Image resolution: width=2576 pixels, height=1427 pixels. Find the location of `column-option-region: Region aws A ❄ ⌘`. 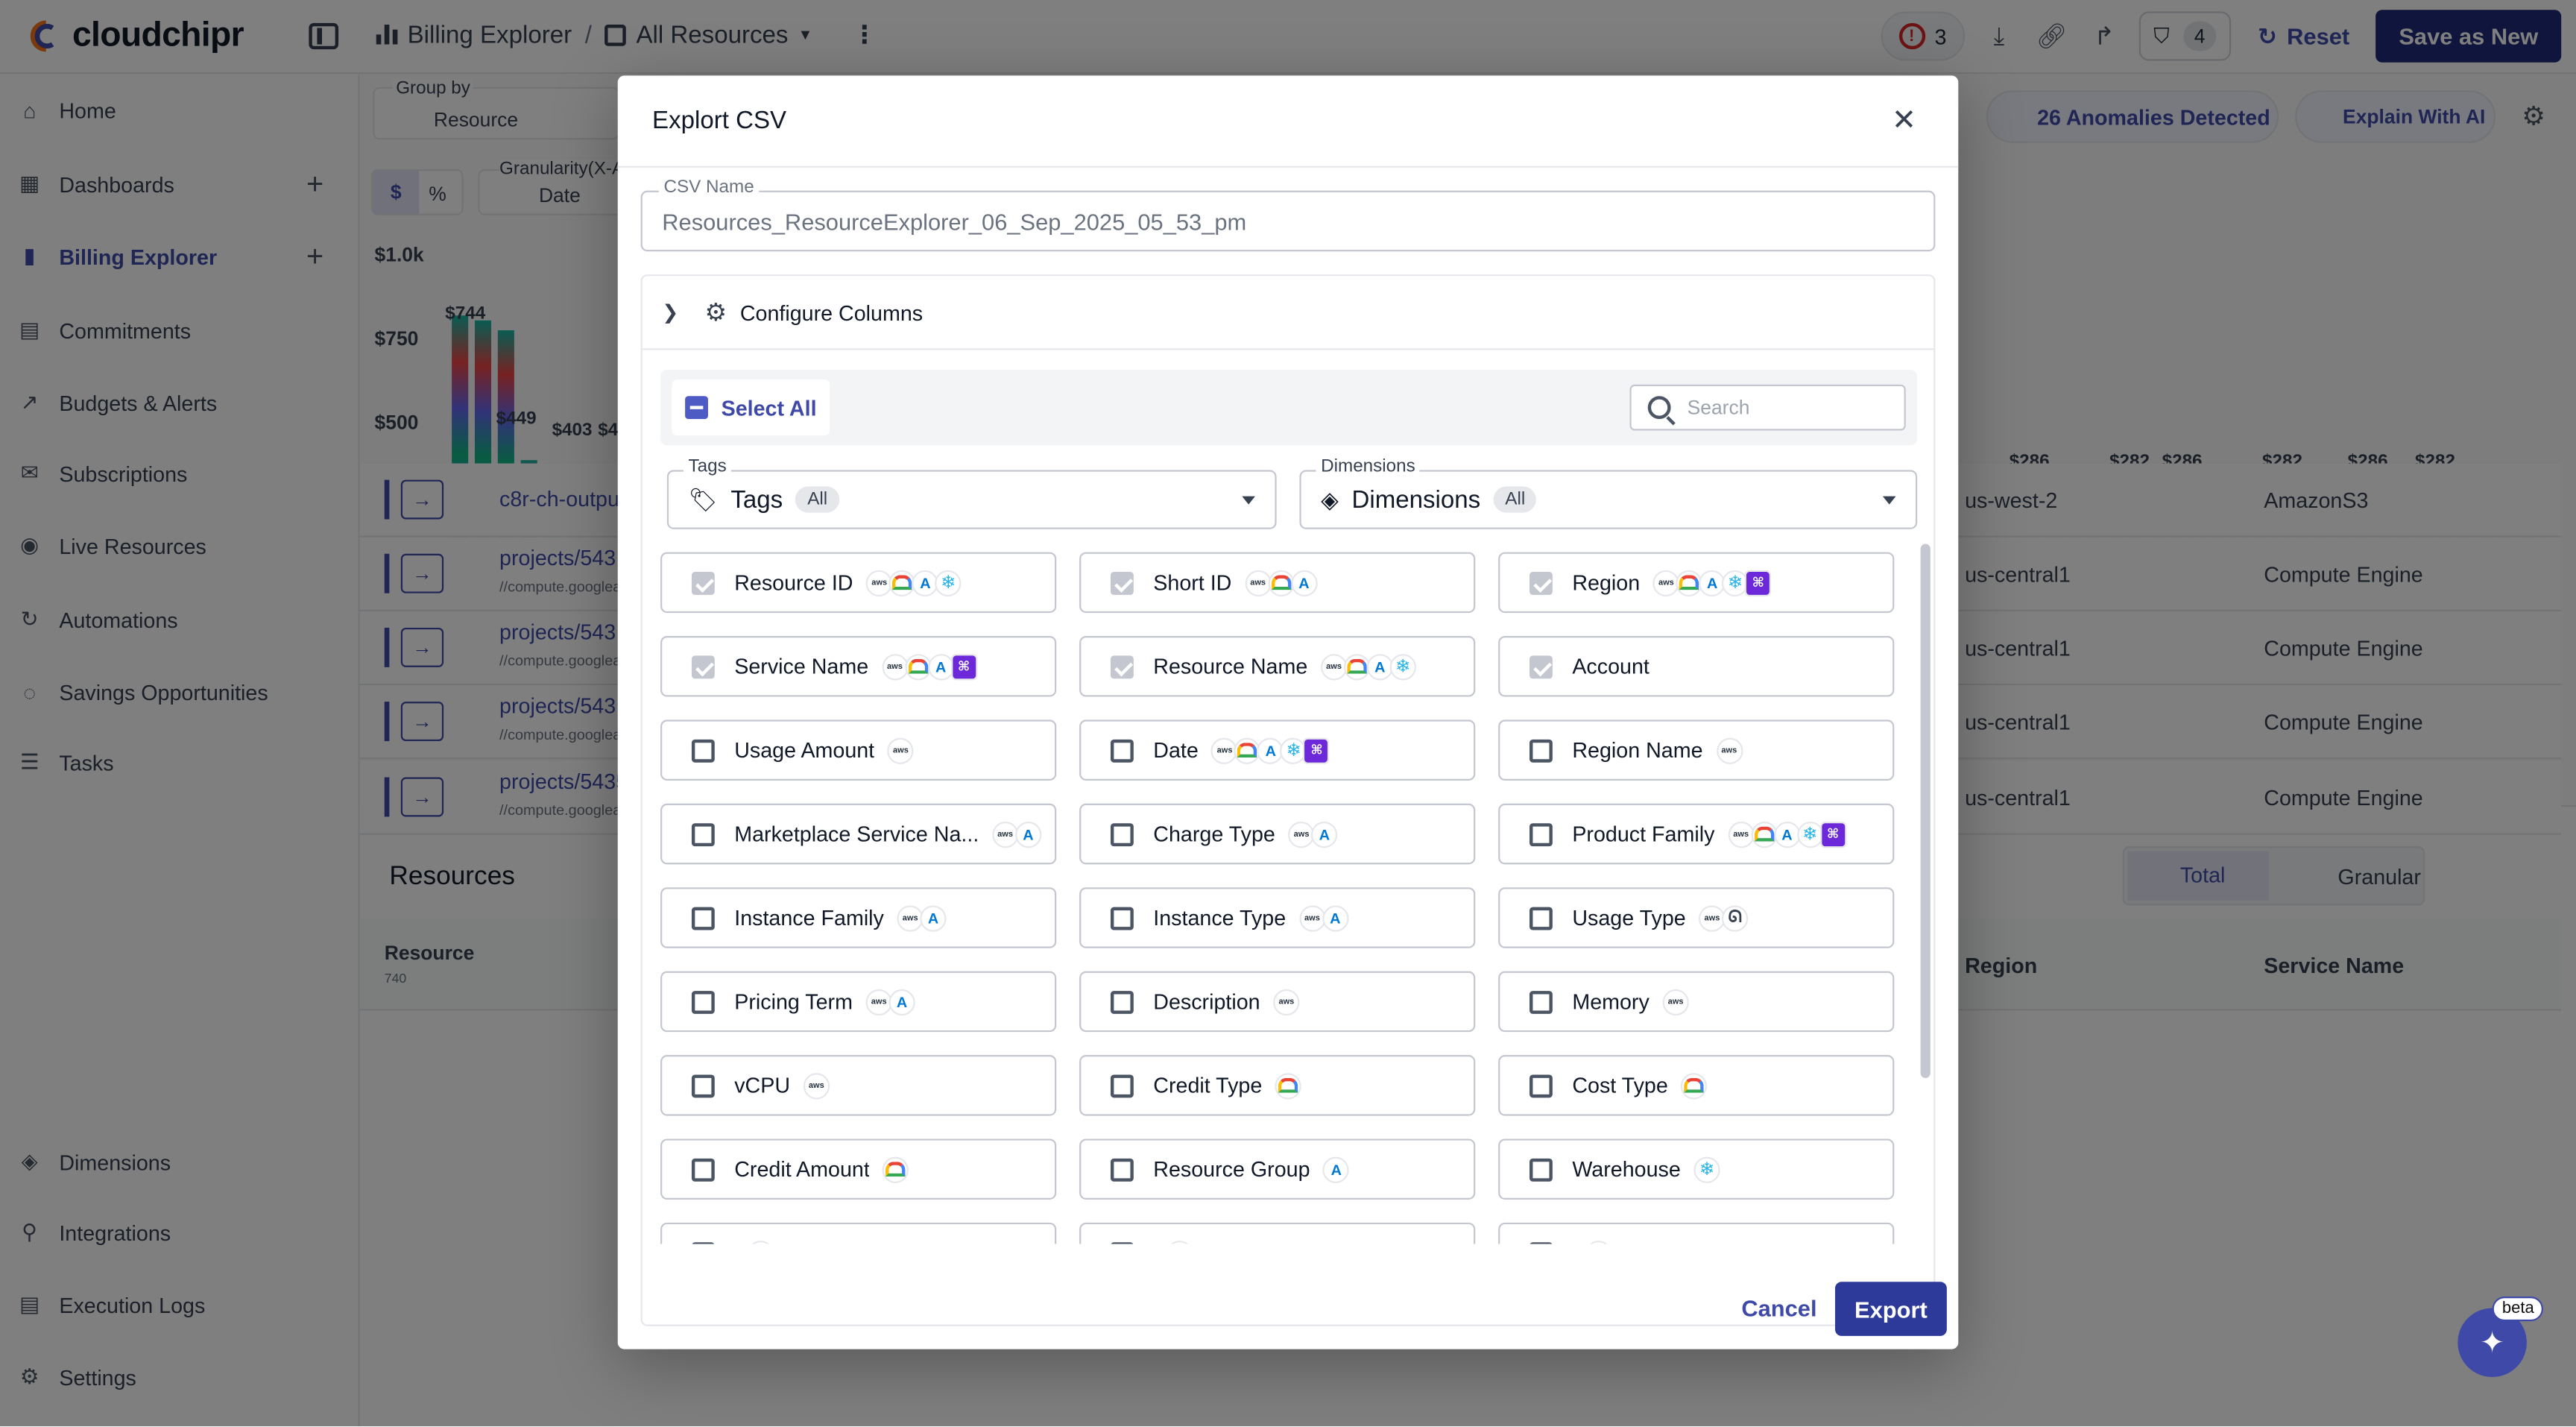

column-option-region: Region aws A ❄ ⌘ is located at coordinates (1696, 583).